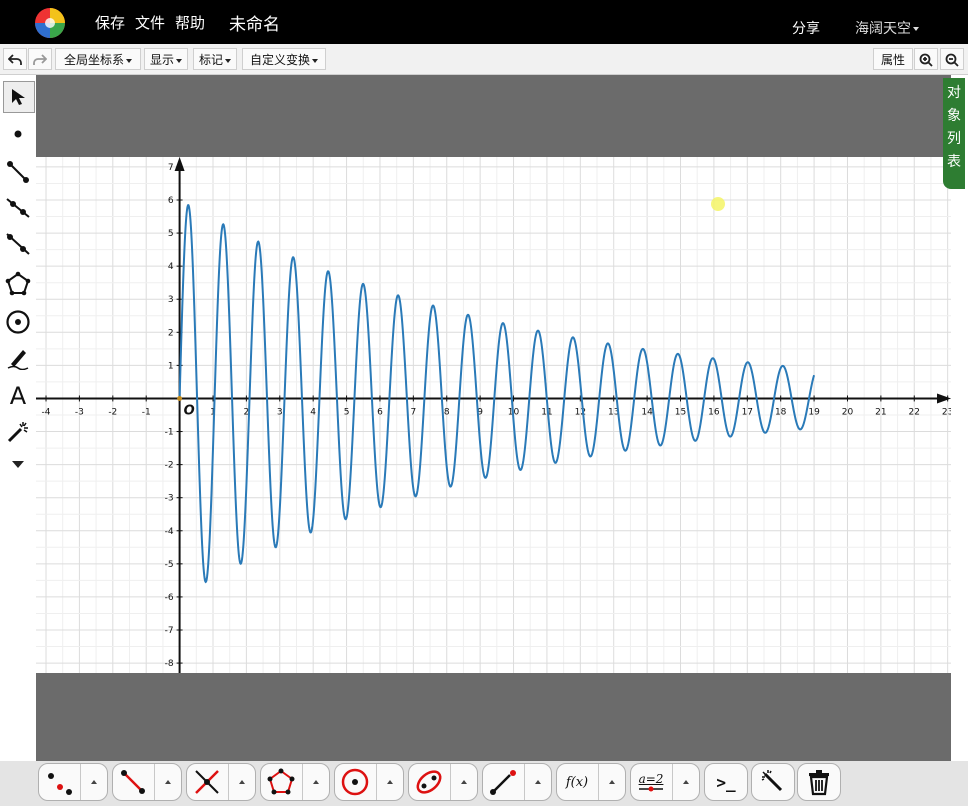 This screenshot has width=968, height=806. What do you see at coordinates (18, 284) in the screenshot?
I see `polygon-tool-button` at bounding box center [18, 284].